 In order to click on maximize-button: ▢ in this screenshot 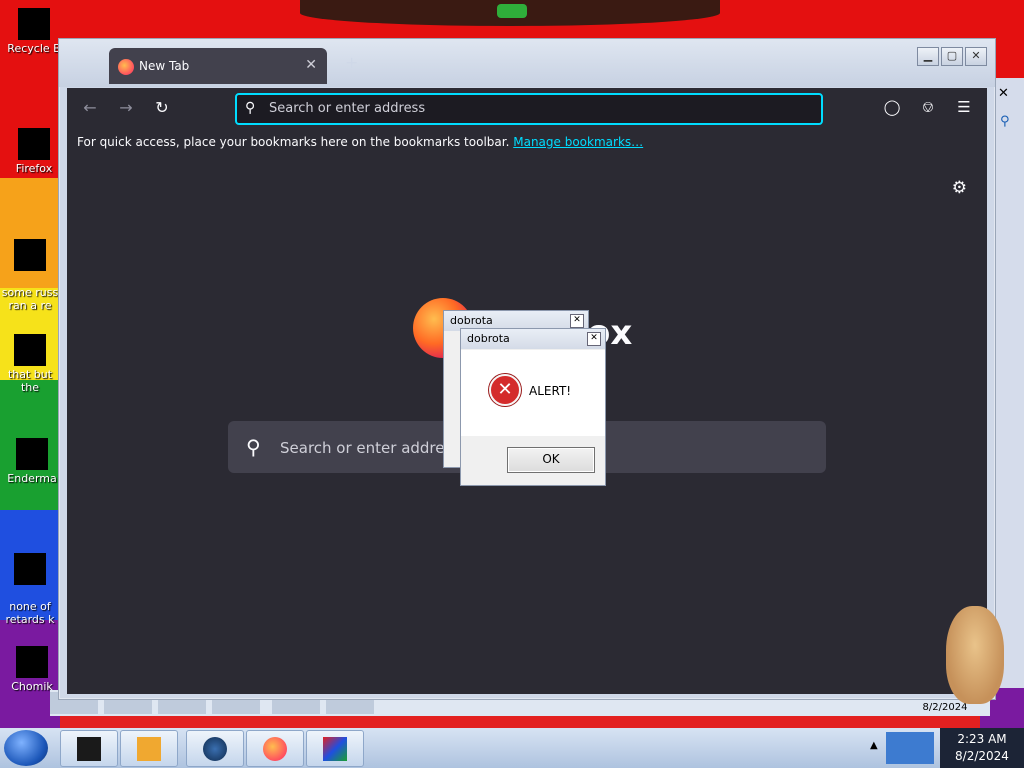, I will do `click(952, 56)`.